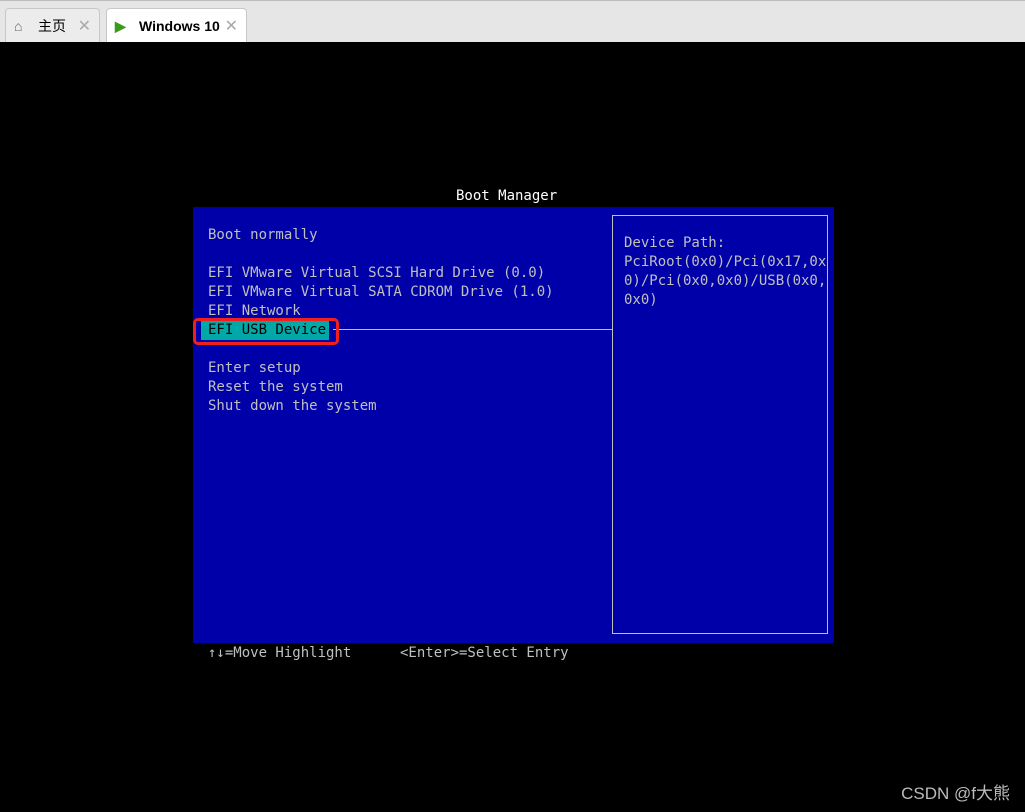 The width and height of the screenshot is (1025, 812). Describe the element at coordinates (266, 331) in the screenshot. I see `highlight-annotation` at that location.